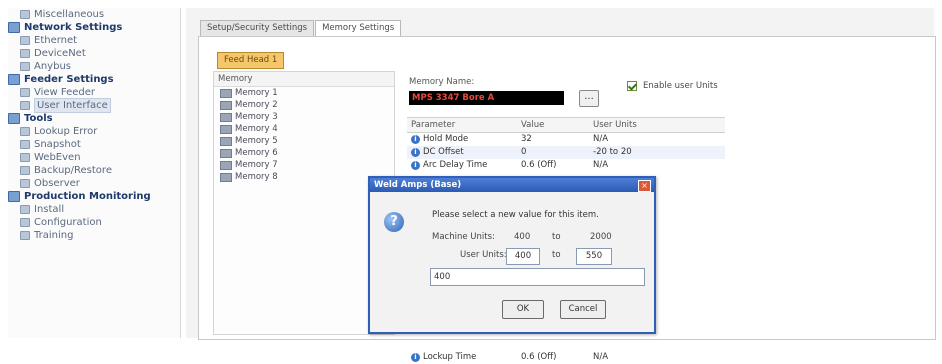  What do you see at coordinates (257, 28) in the screenshot?
I see `tab-setup-security: Setup/Security Settings` at bounding box center [257, 28].